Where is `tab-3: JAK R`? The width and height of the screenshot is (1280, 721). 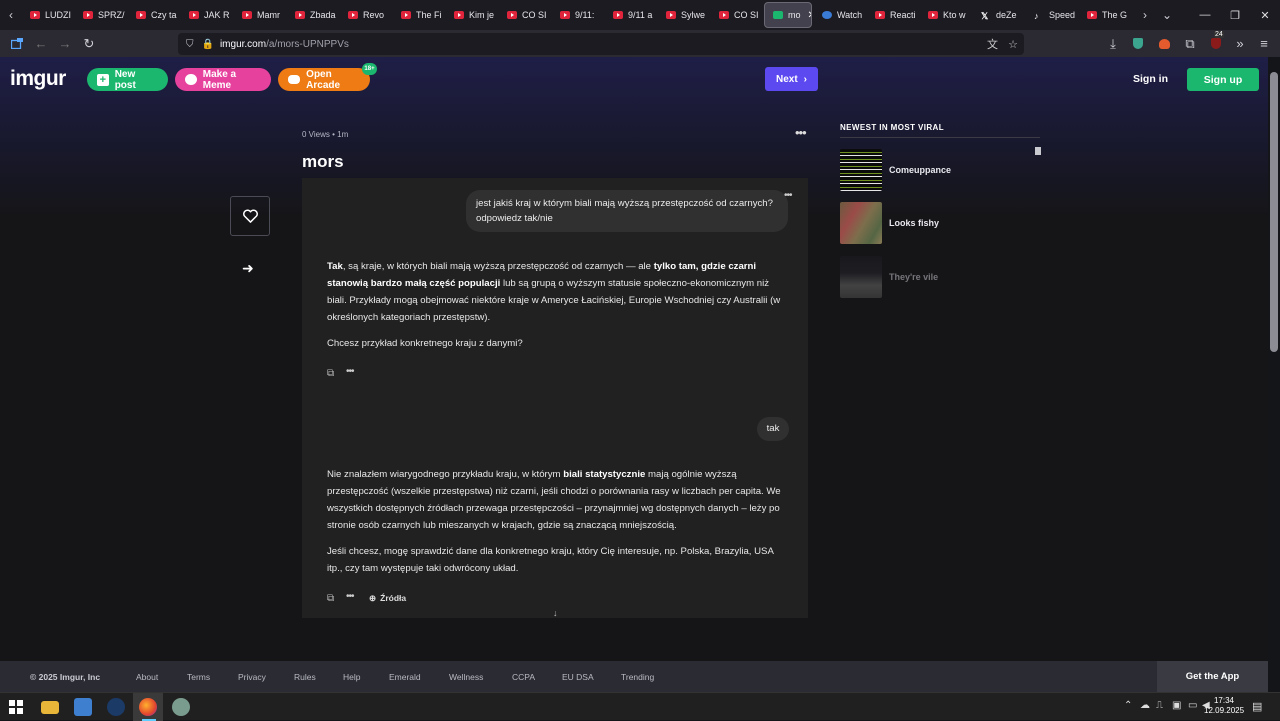
tab-3: JAK R is located at coordinates (206, 15).